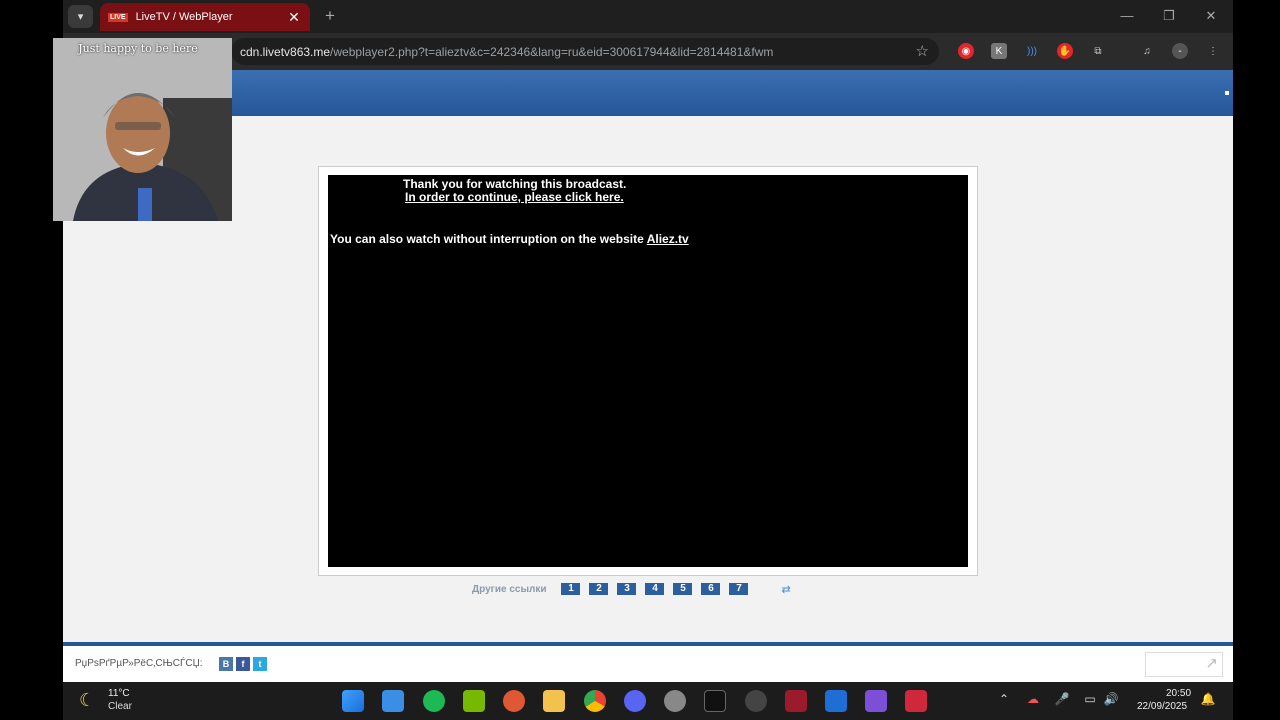 The width and height of the screenshot is (1280, 720). I want to click on tab-livetv: LIVE LiveTV / WebPlayer ✕, so click(205, 17).